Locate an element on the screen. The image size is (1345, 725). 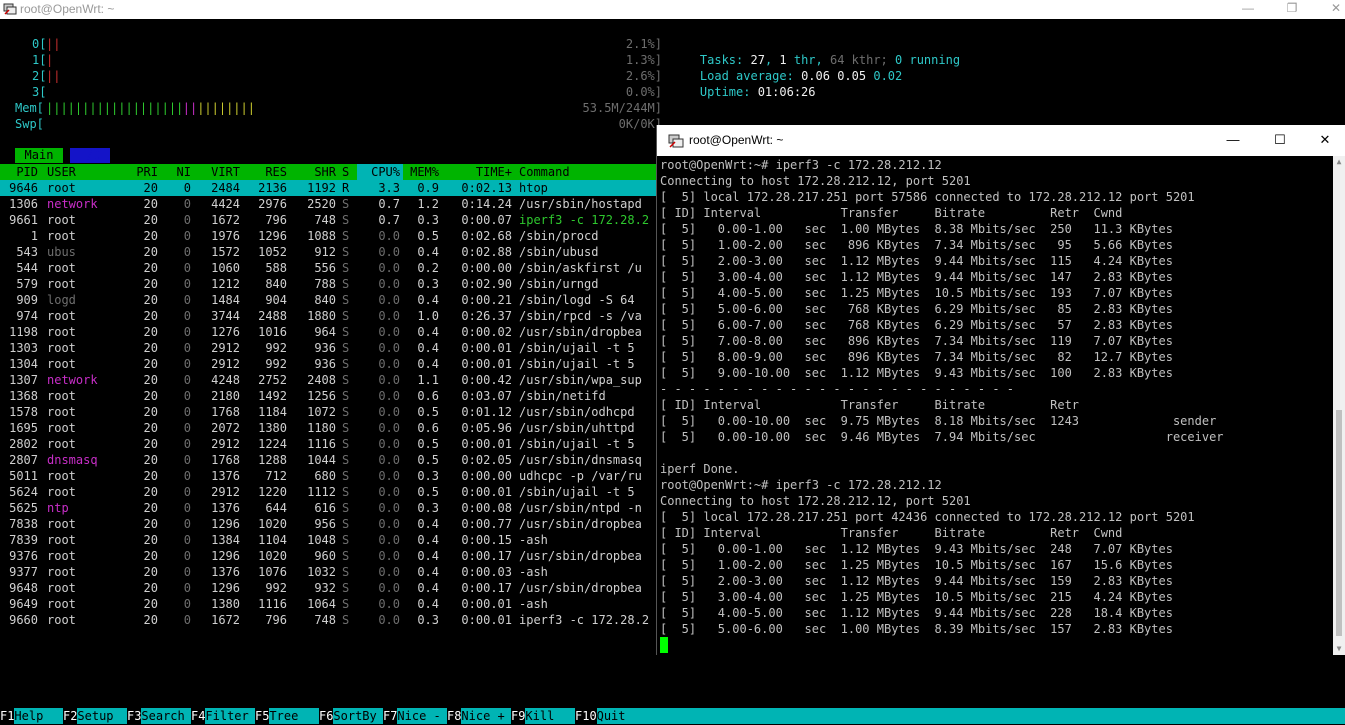
process-pid: 544 is located at coordinates (27, 268).